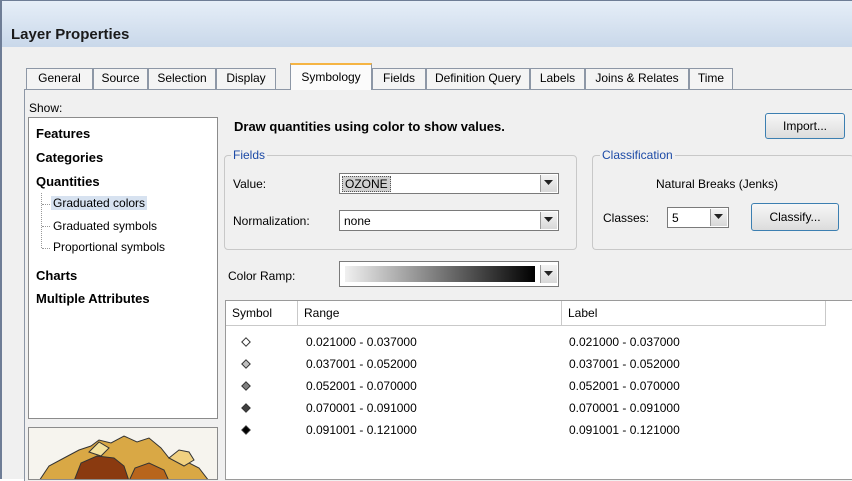 The image size is (852, 481). What do you see at coordinates (361, 408) in the screenshot?
I see `range-cell: 0.070001 - 0.091000` at bounding box center [361, 408].